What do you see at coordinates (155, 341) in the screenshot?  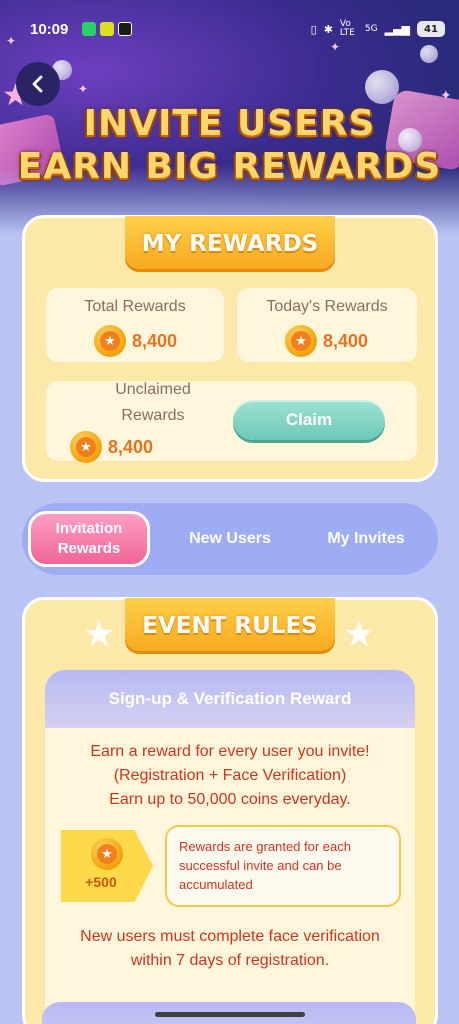 I see `total-rewards-value: 8,400` at bounding box center [155, 341].